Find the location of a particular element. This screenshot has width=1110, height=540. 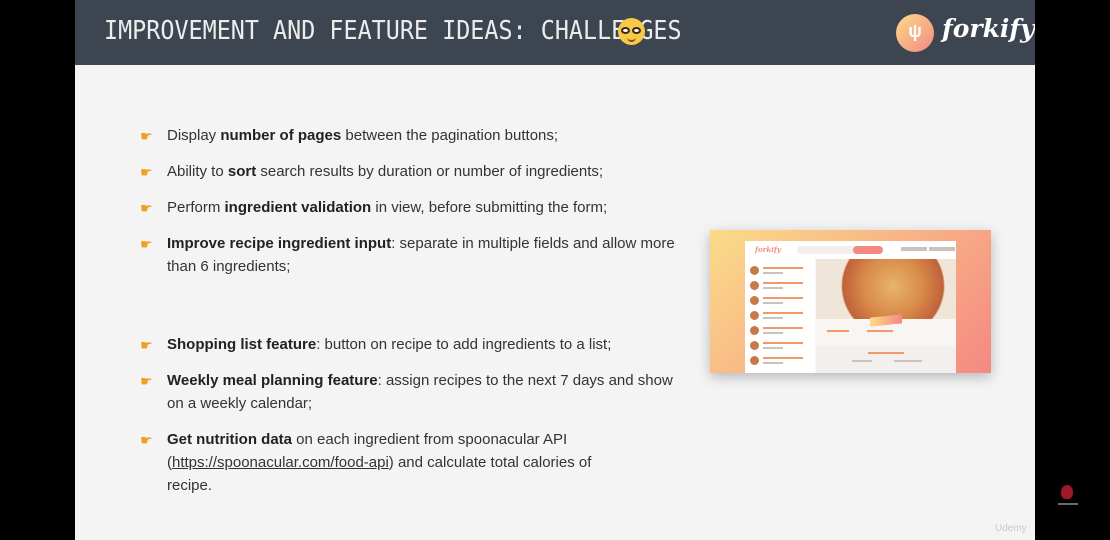

forkify-app-screenshot: forkify is located at coordinates (850, 301).